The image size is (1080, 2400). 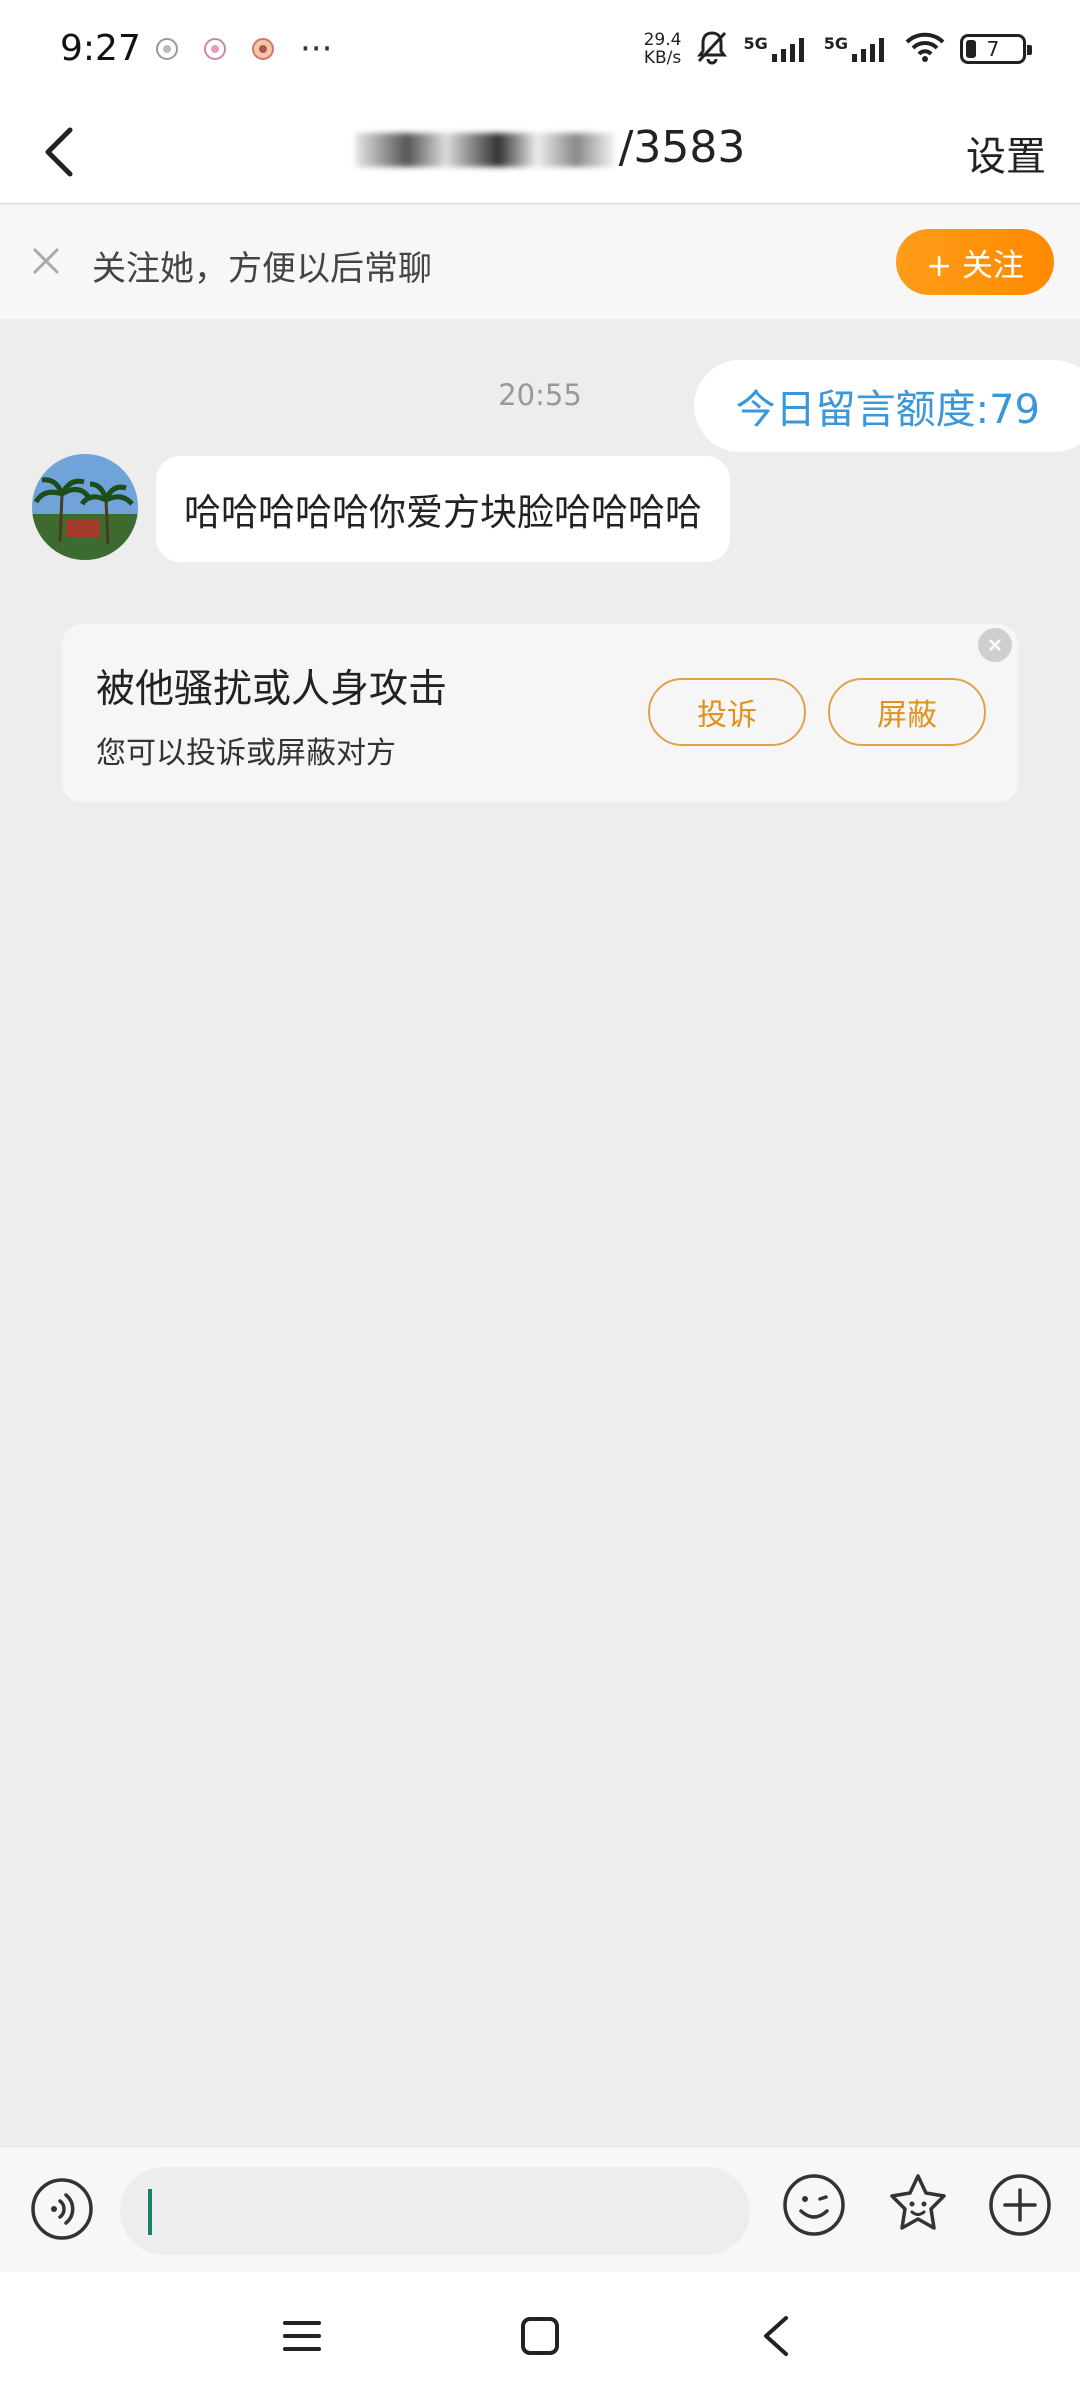 I want to click on message-quota-badge: 今日留言额度:79, so click(x=886, y=406).